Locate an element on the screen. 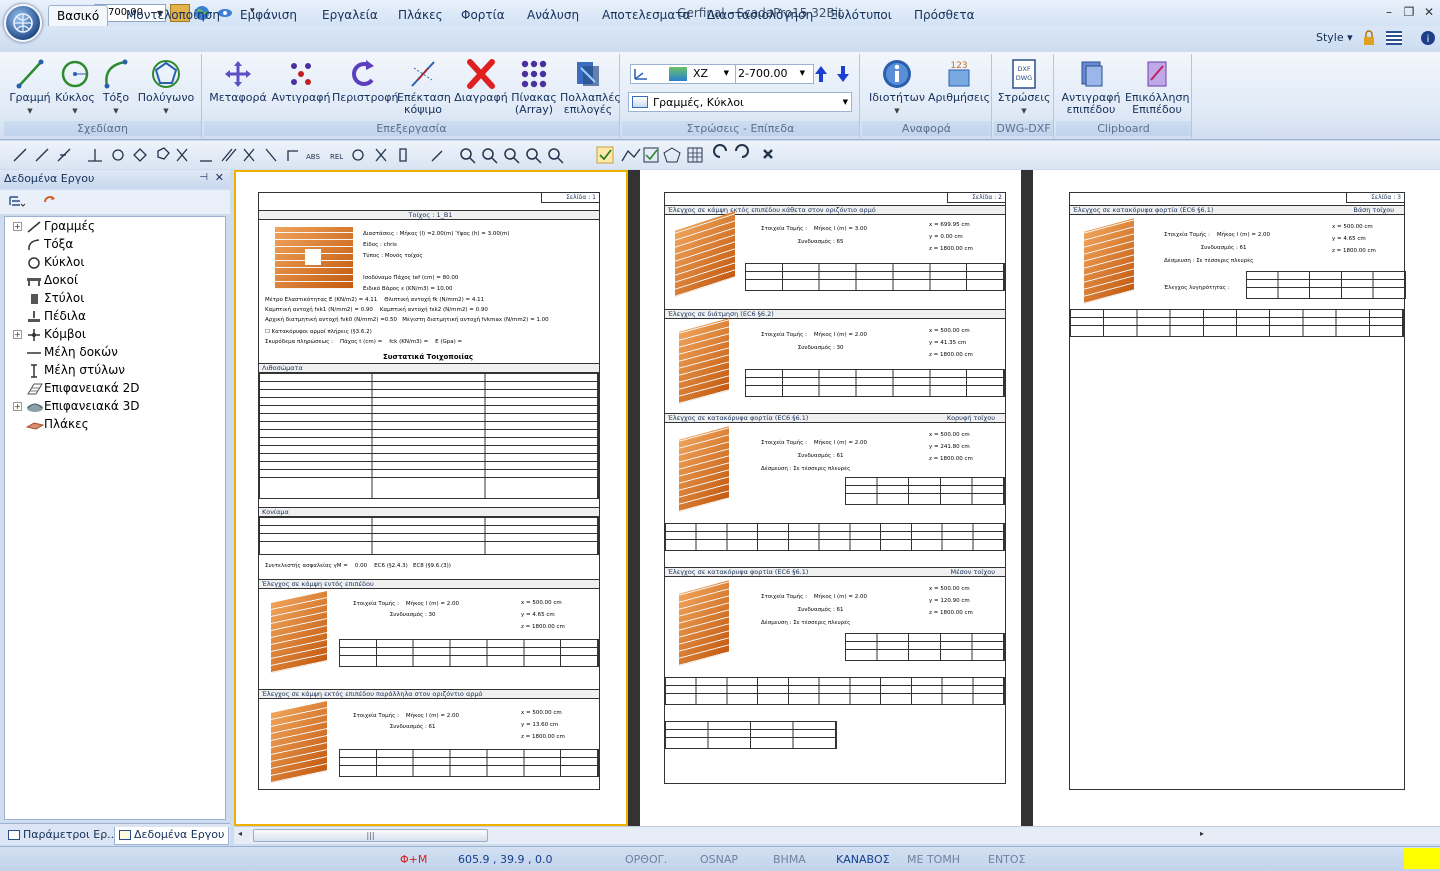 The image size is (1440, 871). globe-icon is located at coordinates (23, 23).